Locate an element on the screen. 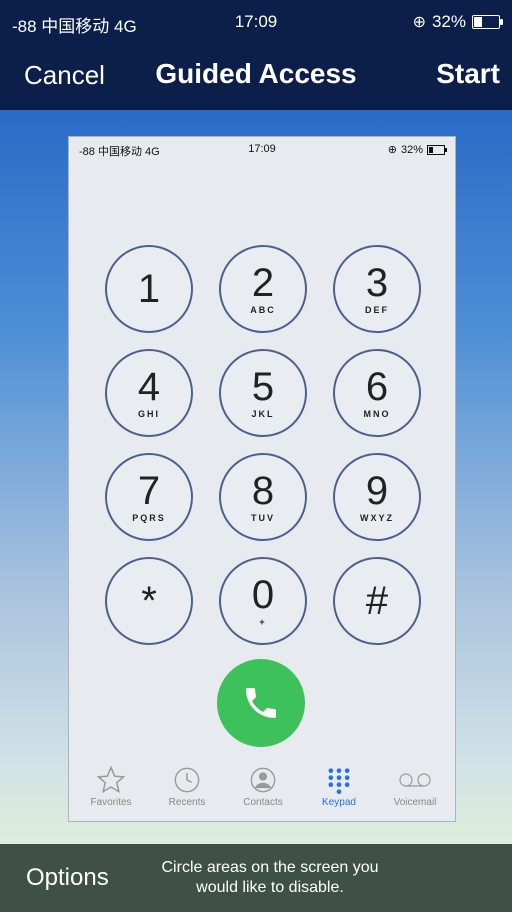  keypad-key-3: 4 GHI is located at coordinates (149, 393).